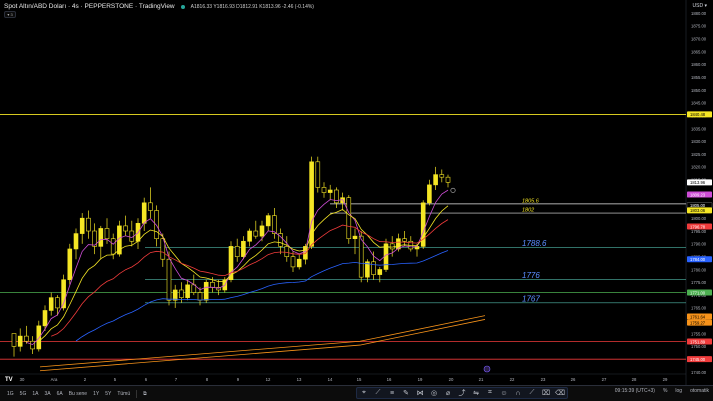 The width and height of the screenshot is (713, 401). Describe the element at coordinates (378, 393) in the screenshot. I see `trend-line-icon: ⟋` at that location.